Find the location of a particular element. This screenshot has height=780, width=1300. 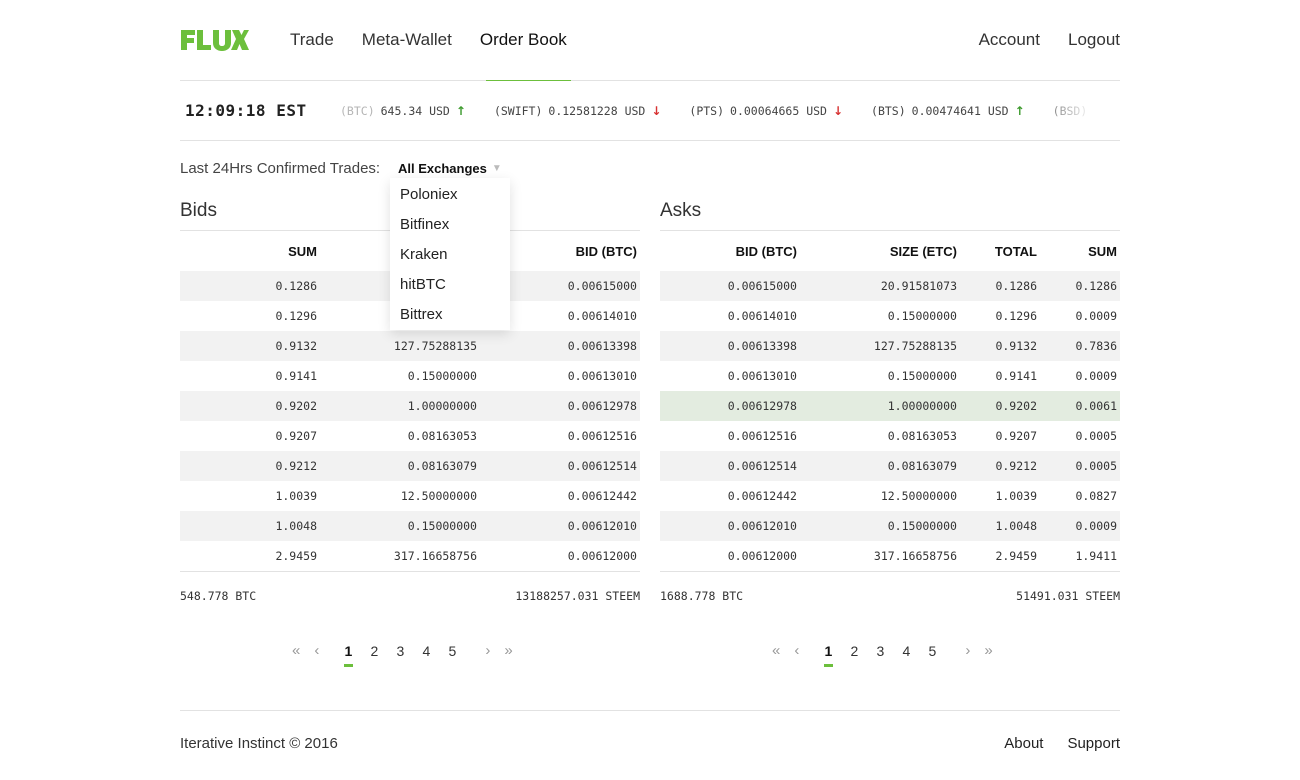

ticker-symbol: (SWIFT) is located at coordinates (518, 111).